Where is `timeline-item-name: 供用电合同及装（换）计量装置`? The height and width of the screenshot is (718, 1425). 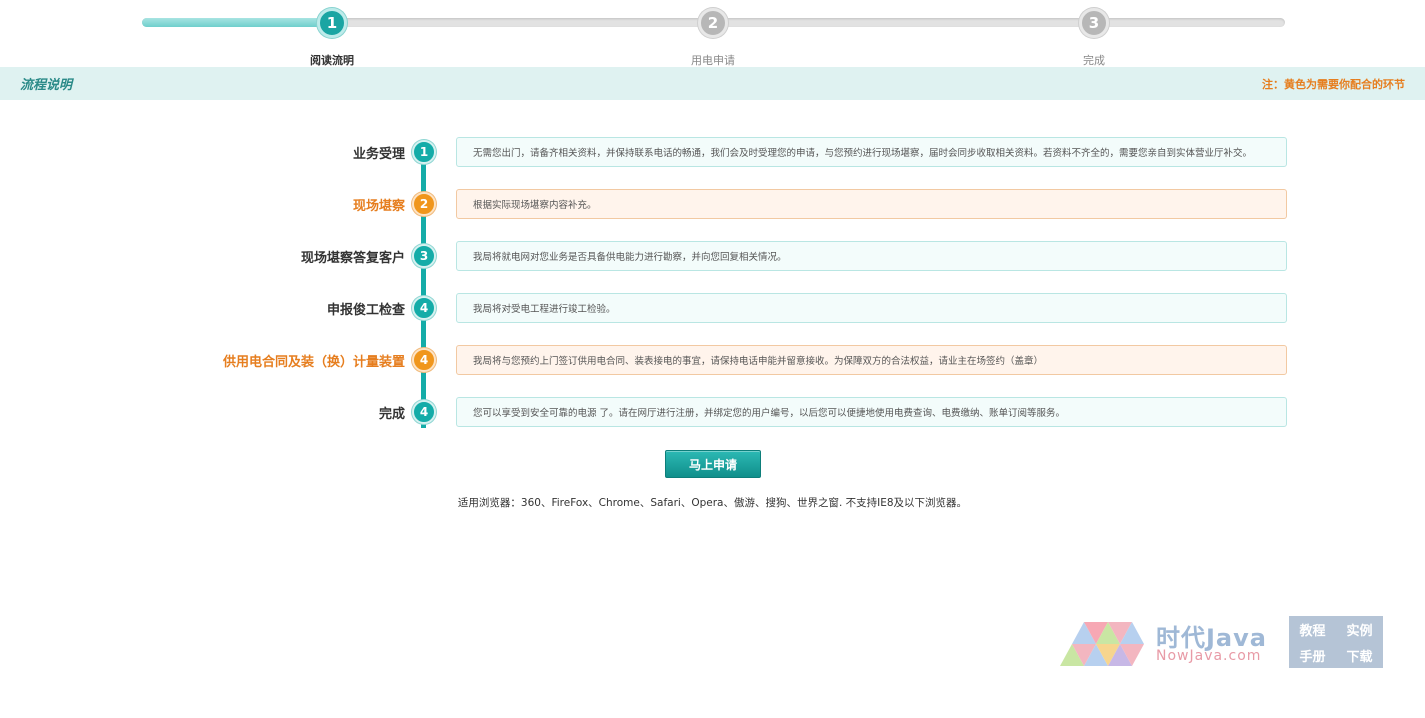 timeline-item-name: 供用电合同及装（换）计量装置 is located at coordinates (313, 362).